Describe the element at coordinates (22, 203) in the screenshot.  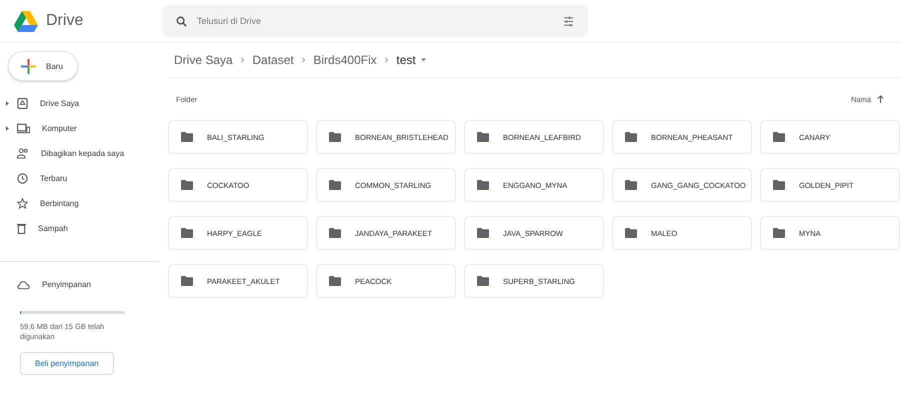
I see `star-icon` at that location.